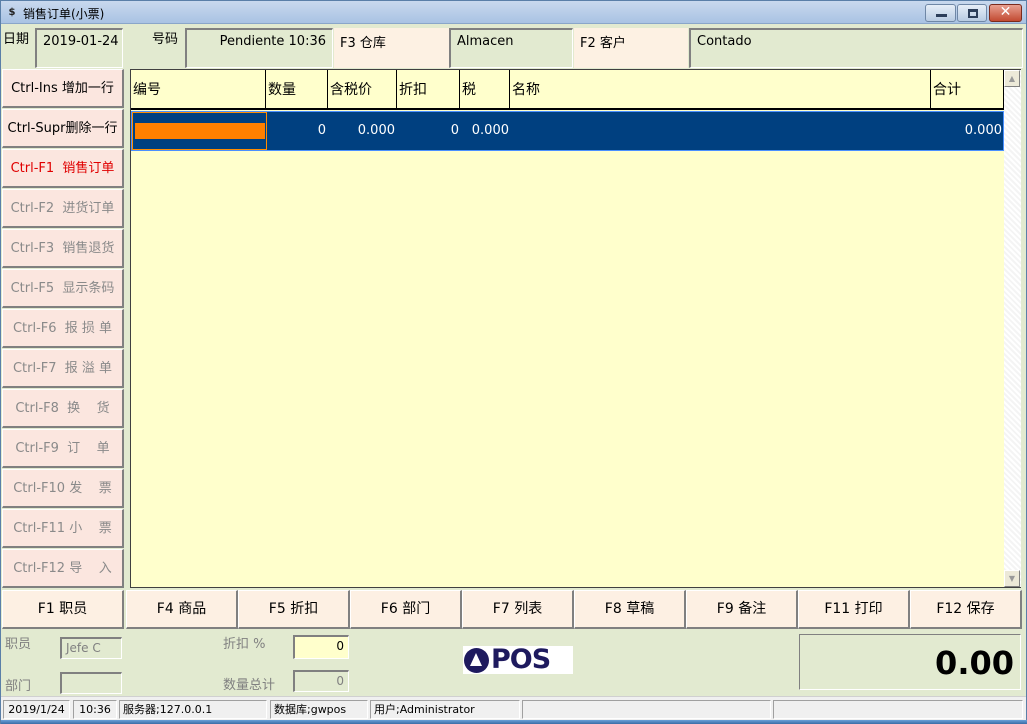 The height and width of the screenshot is (724, 1027). What do you see at coordinates (856, 48) in the screenshot?
I see `customer-field: Contado` at bounding box center [856, 48].